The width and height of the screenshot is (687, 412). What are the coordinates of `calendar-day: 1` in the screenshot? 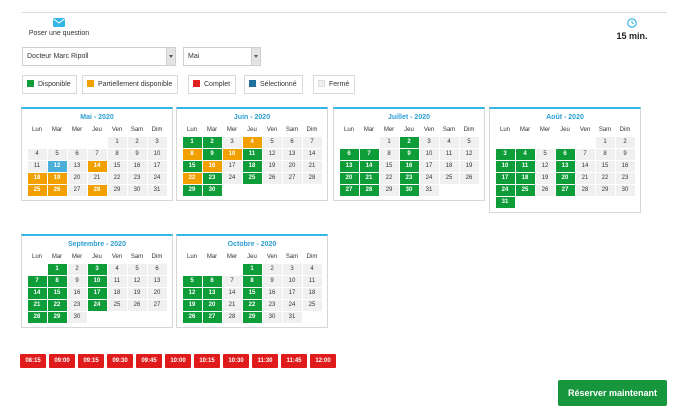 It's located at (605, 142).